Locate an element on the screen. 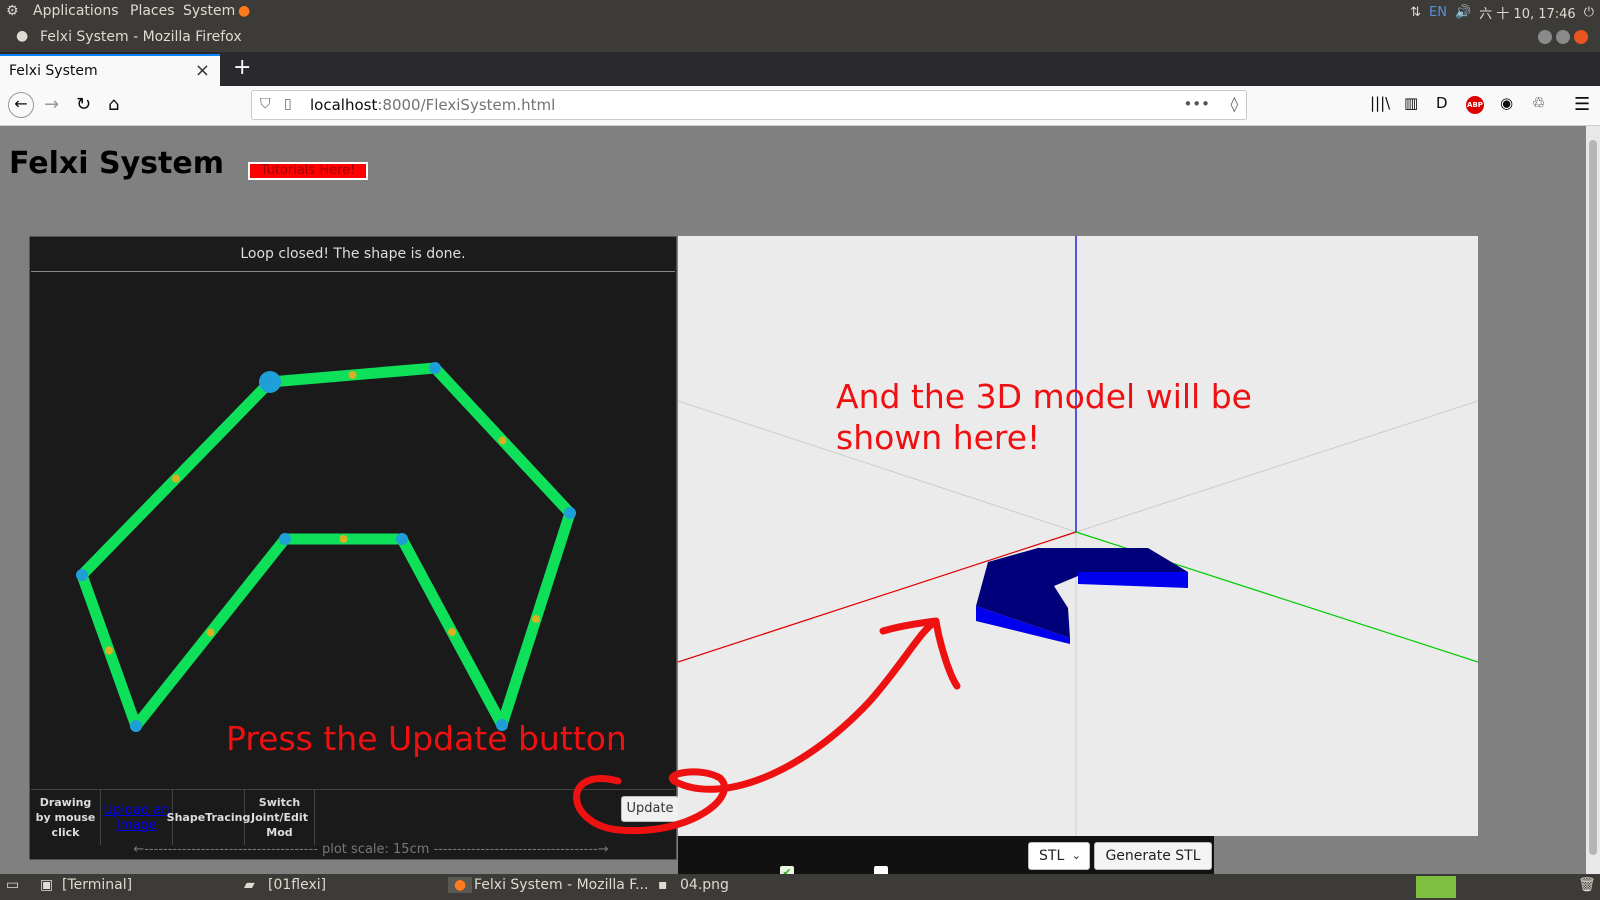 This screenshot has width=1600, height=900. pocket-icon: ◊ is located at coordinates (1234, 104).